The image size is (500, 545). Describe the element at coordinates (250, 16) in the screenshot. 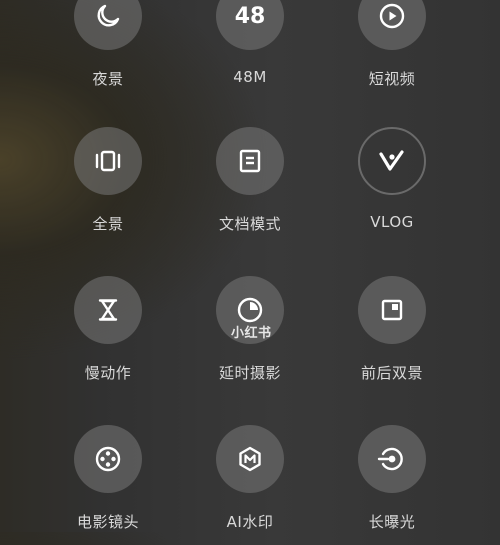

I see `48-badge-icon: 48` at that location.